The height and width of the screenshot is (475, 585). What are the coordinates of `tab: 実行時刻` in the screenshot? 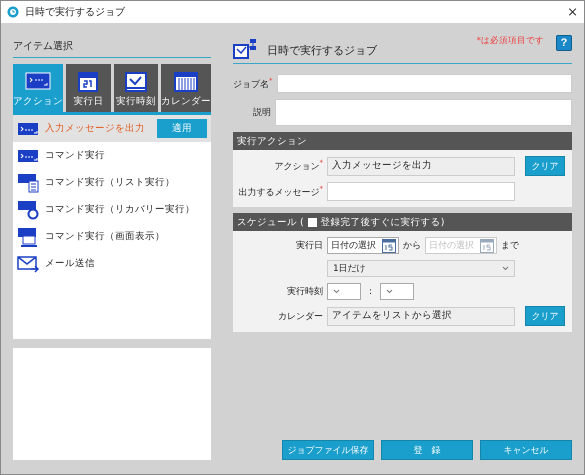 It's located at (136, 88).